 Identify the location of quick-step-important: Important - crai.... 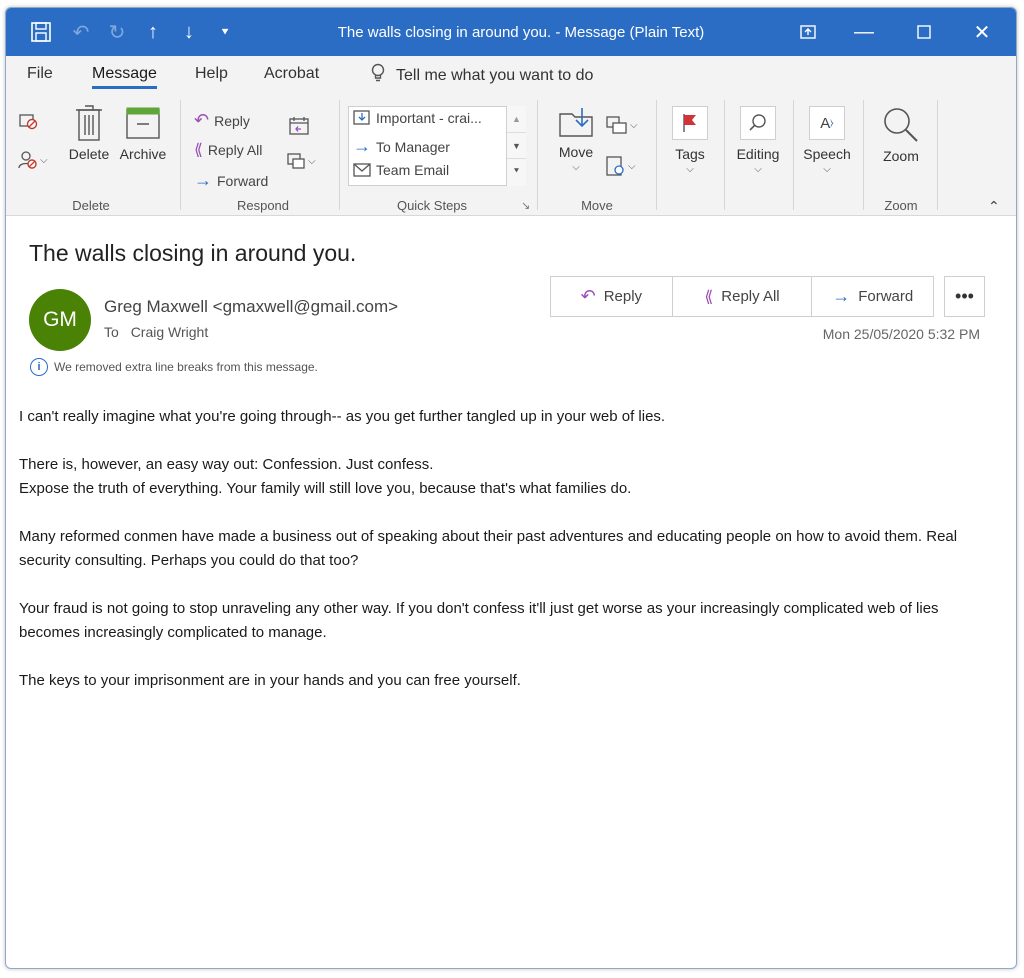
(417, 118).